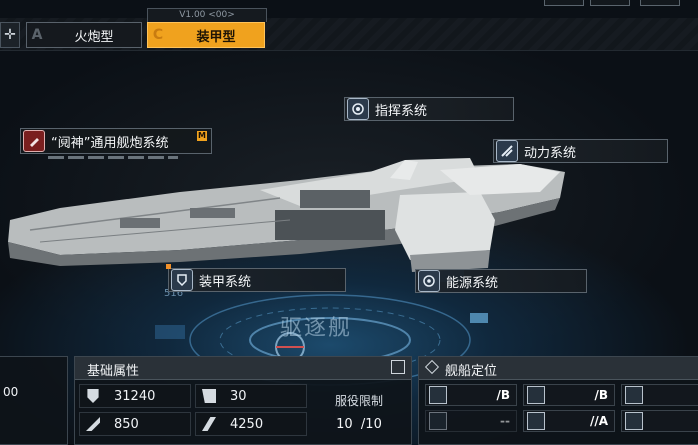 Image resolution: width=698 pixels, height=445 pixels. Describe the element at coordinates (438, 421) in the screenshot. I see `role-locked-icon` at that location.